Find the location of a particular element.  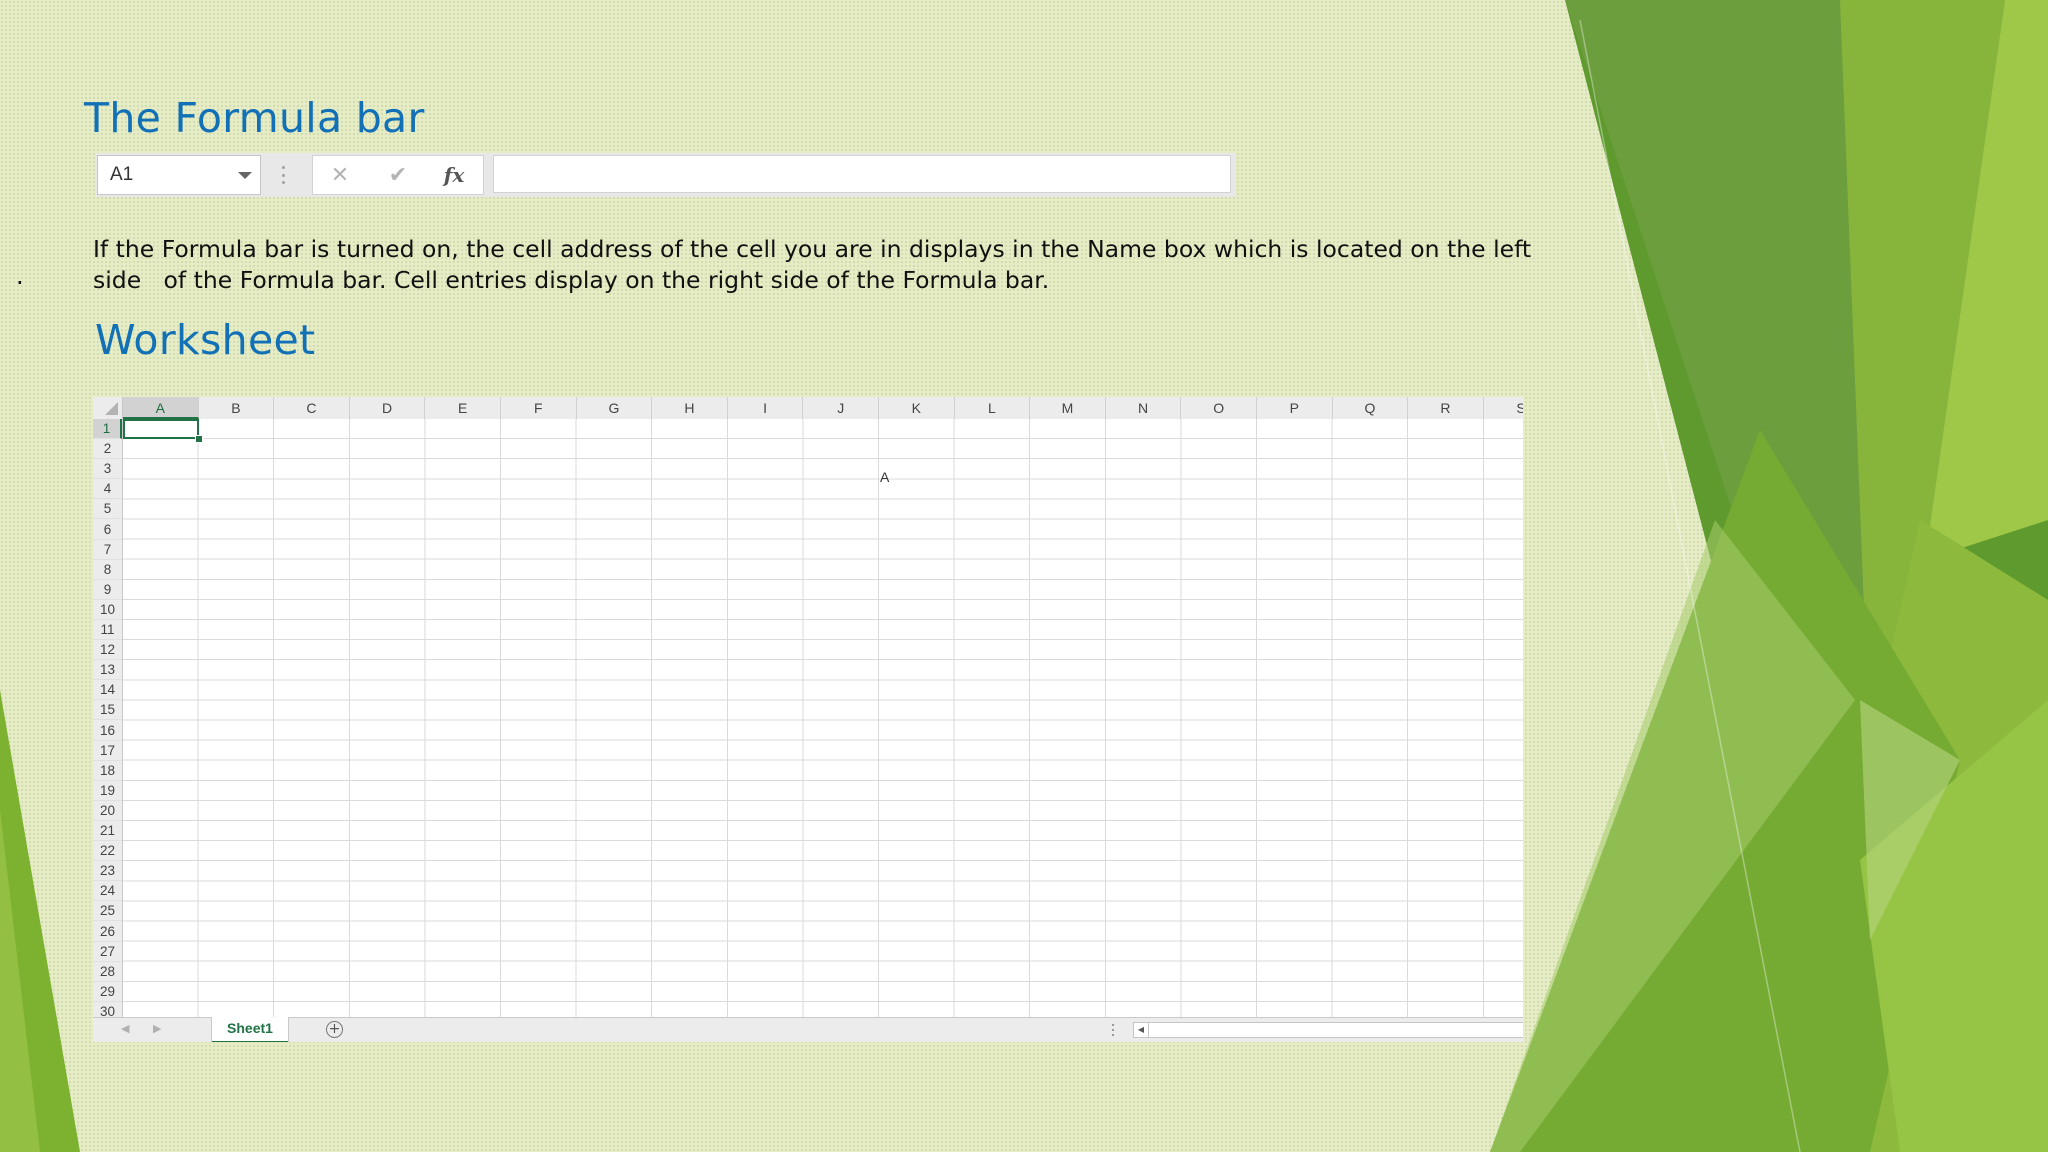

column-header-s: S is located at coordinates (1503, 408).